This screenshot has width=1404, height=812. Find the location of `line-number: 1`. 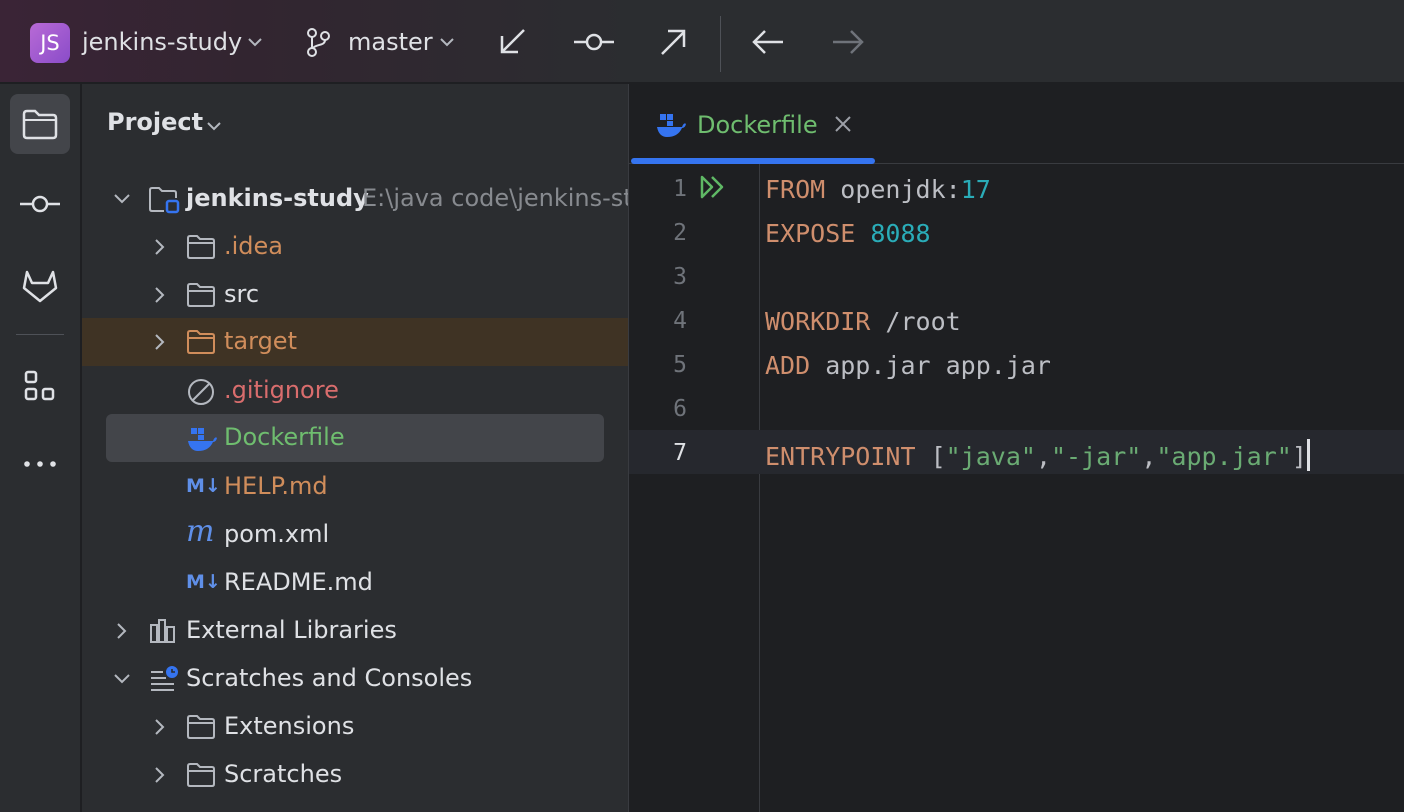

line-number: 1 is located at coordinates (680, 189).